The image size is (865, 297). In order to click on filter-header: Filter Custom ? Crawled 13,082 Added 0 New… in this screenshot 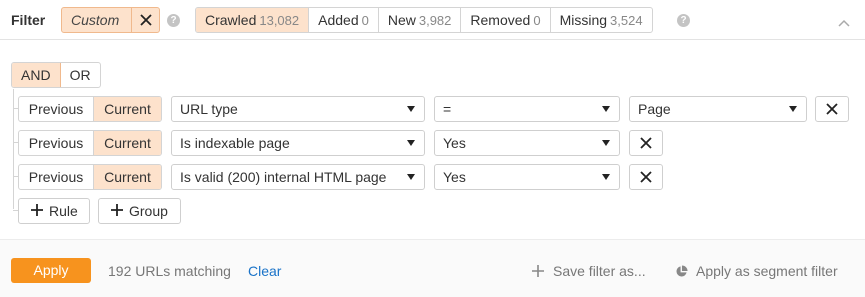, I will do `click(432, 20)`.